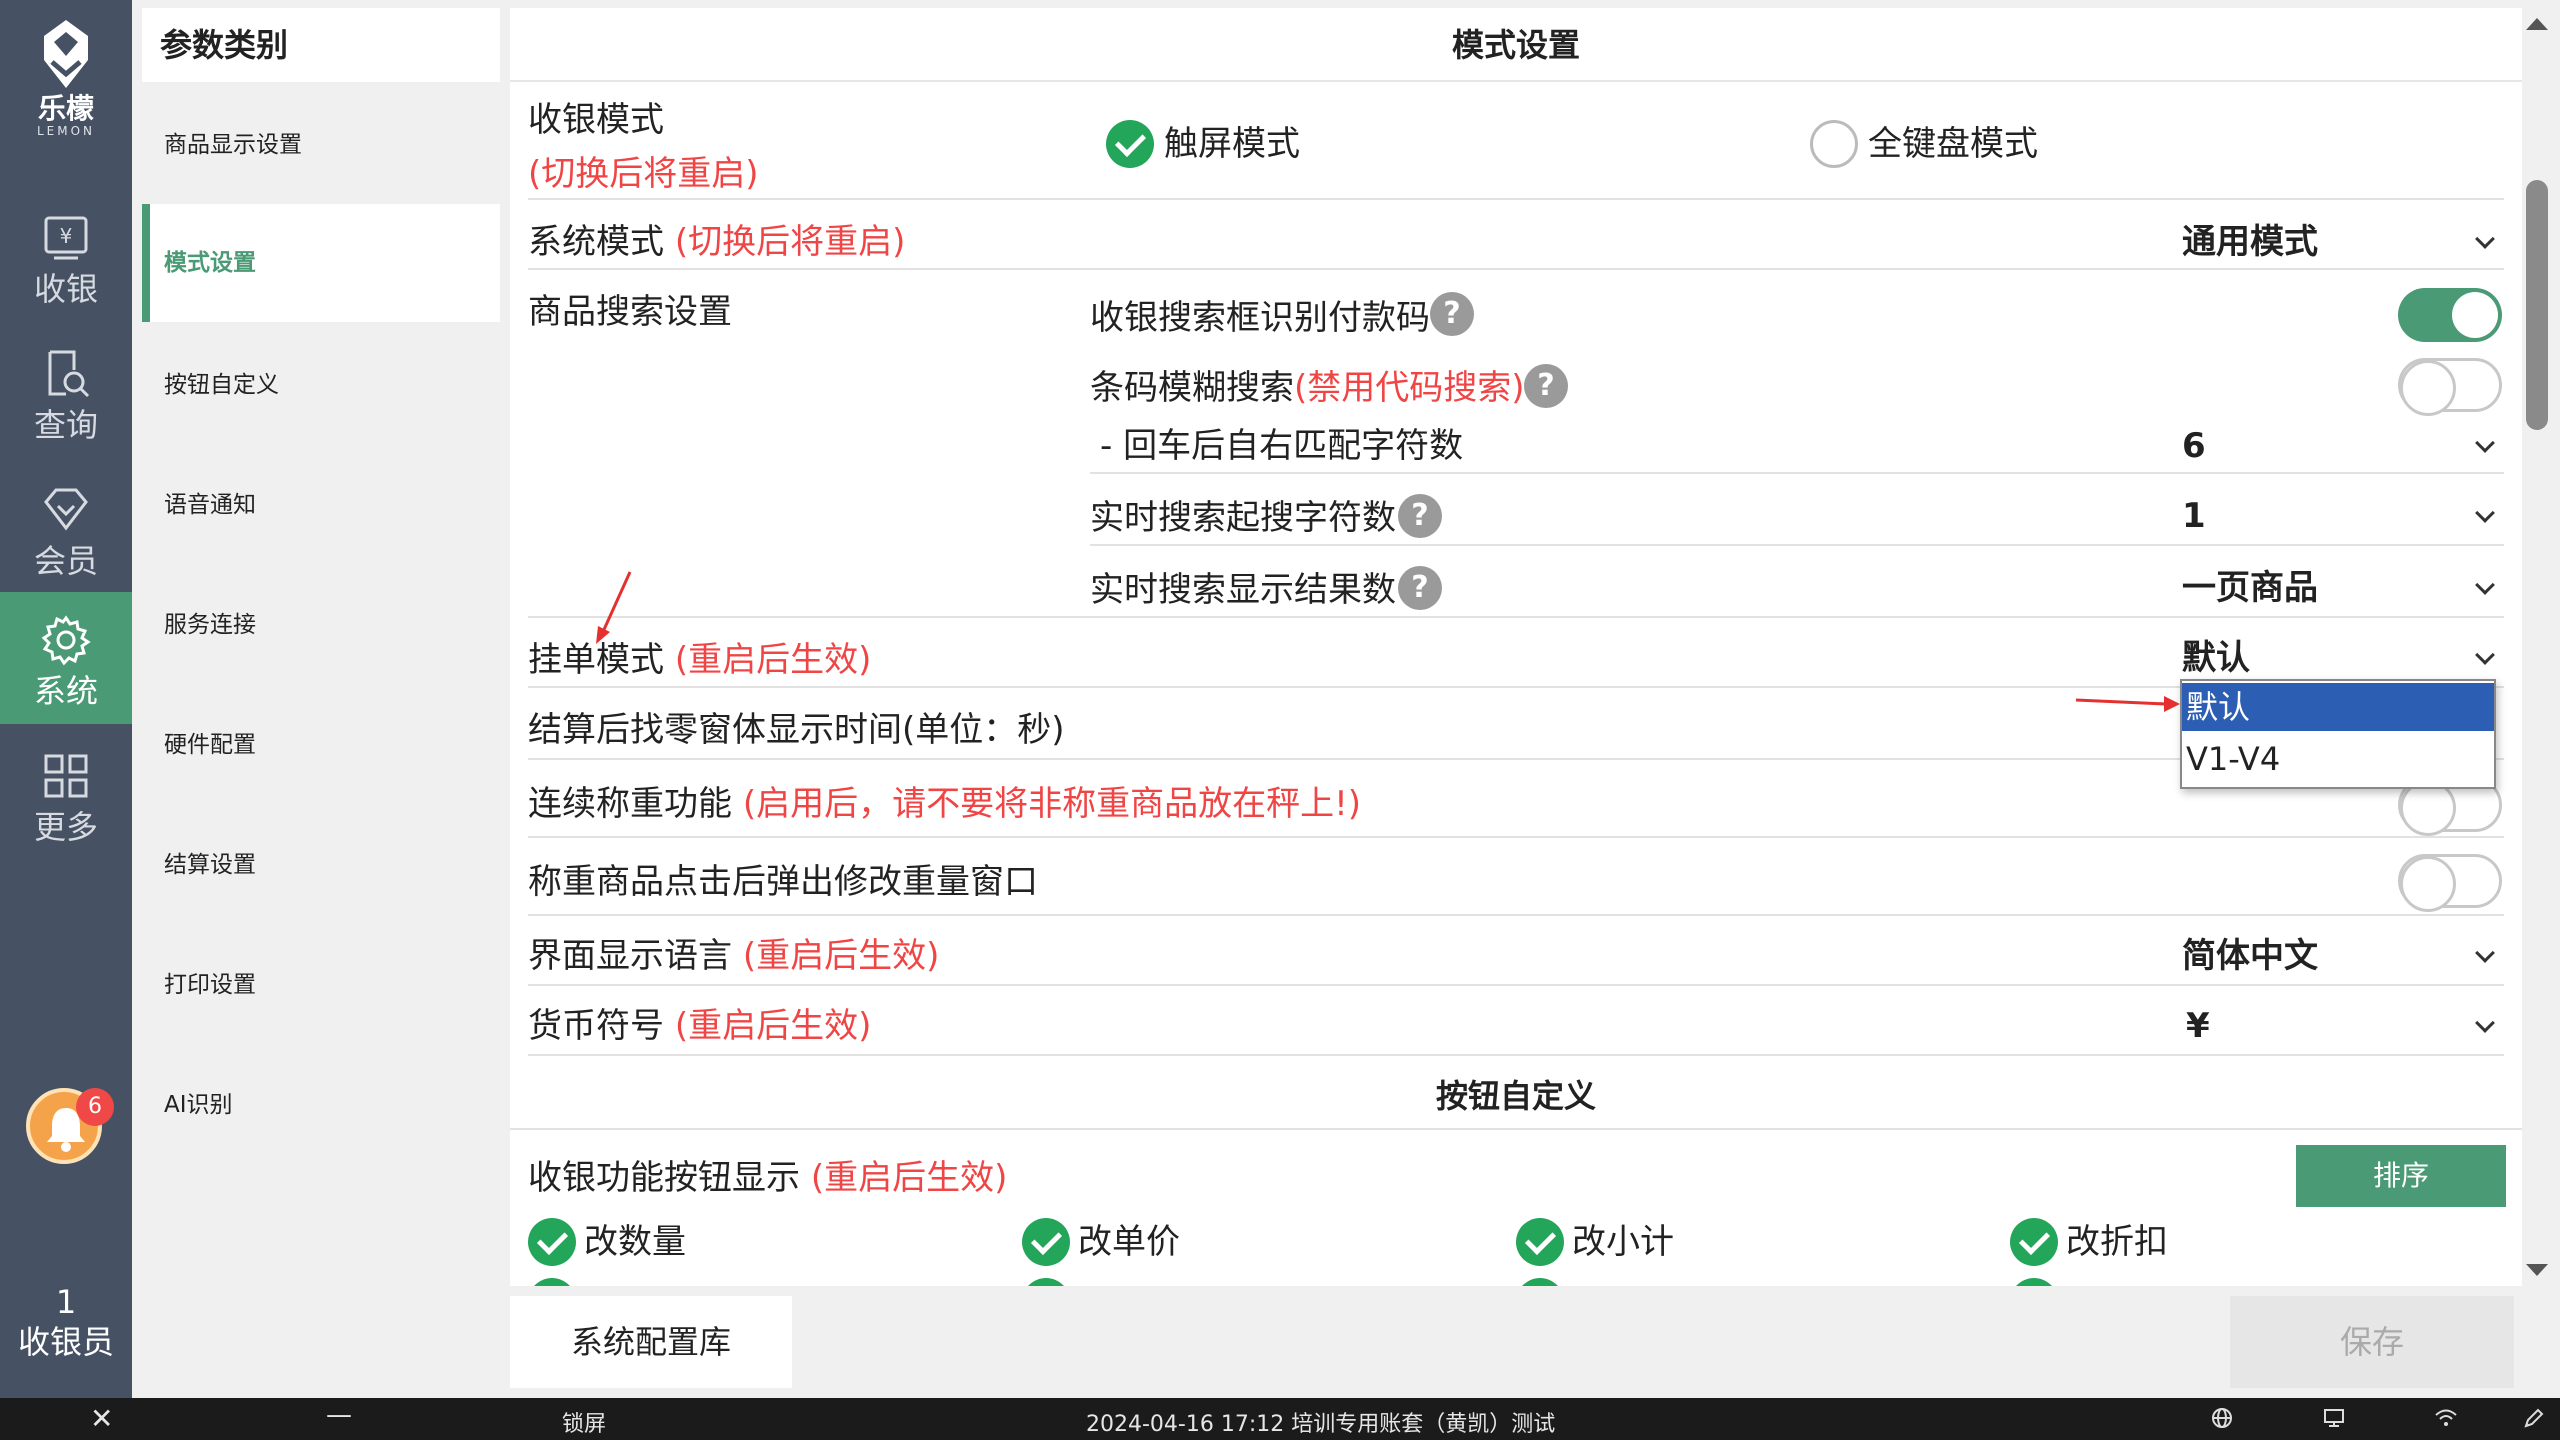 The height and width of the screenshot is (1440, 2560). Describe the element at coordinates (2250, 242) in the screenshot. I see `system-mode-select: 通用模式` at that location.